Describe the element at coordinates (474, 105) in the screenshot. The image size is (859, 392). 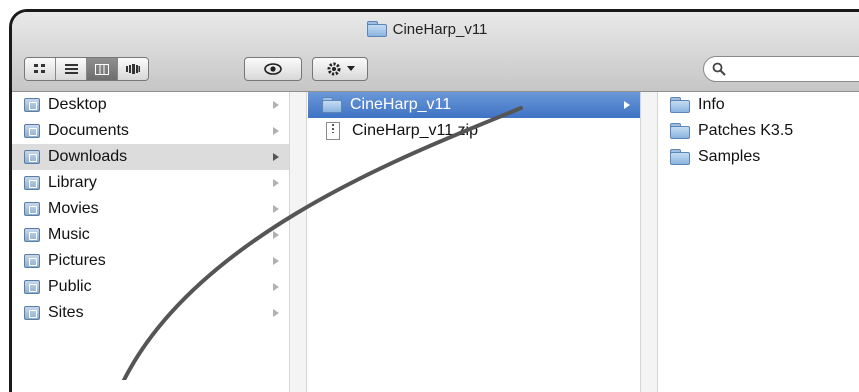
I see `list-item-cineharp-folder: CineHarp_v11` at that location.